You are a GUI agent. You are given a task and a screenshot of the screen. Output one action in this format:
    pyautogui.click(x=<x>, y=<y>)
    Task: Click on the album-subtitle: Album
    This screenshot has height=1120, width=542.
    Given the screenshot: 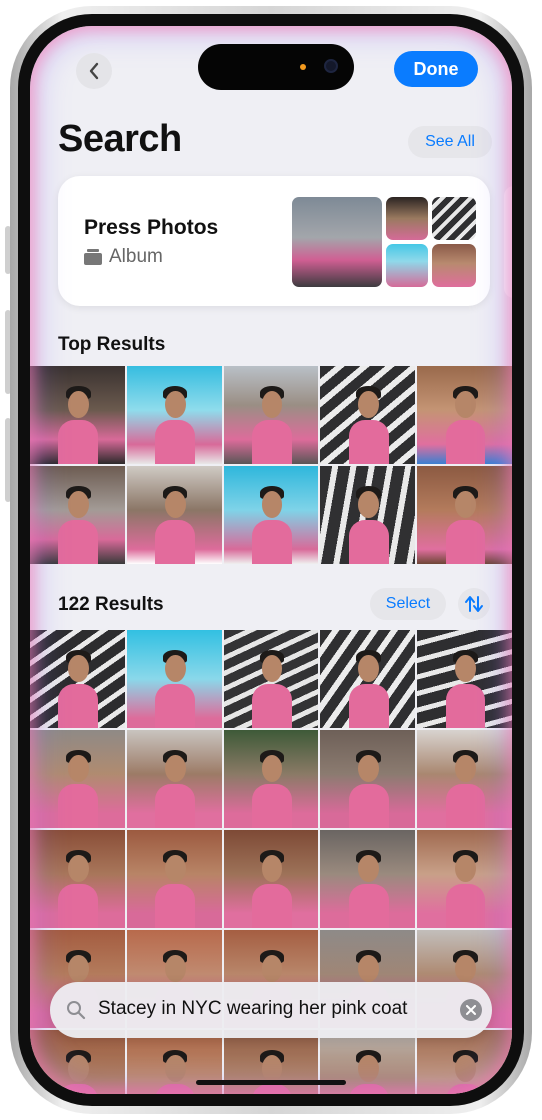 What is the action you would take?
    pyautogui.click(x=123, y=257)
    